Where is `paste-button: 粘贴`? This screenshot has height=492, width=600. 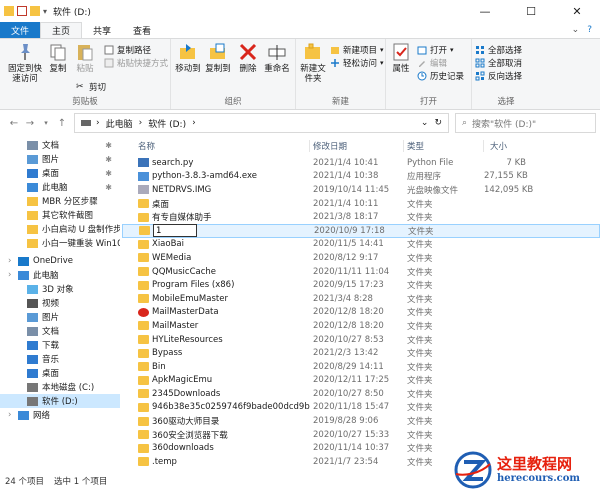 paste-button: 粘贴 is located at coordinates (85, 58).